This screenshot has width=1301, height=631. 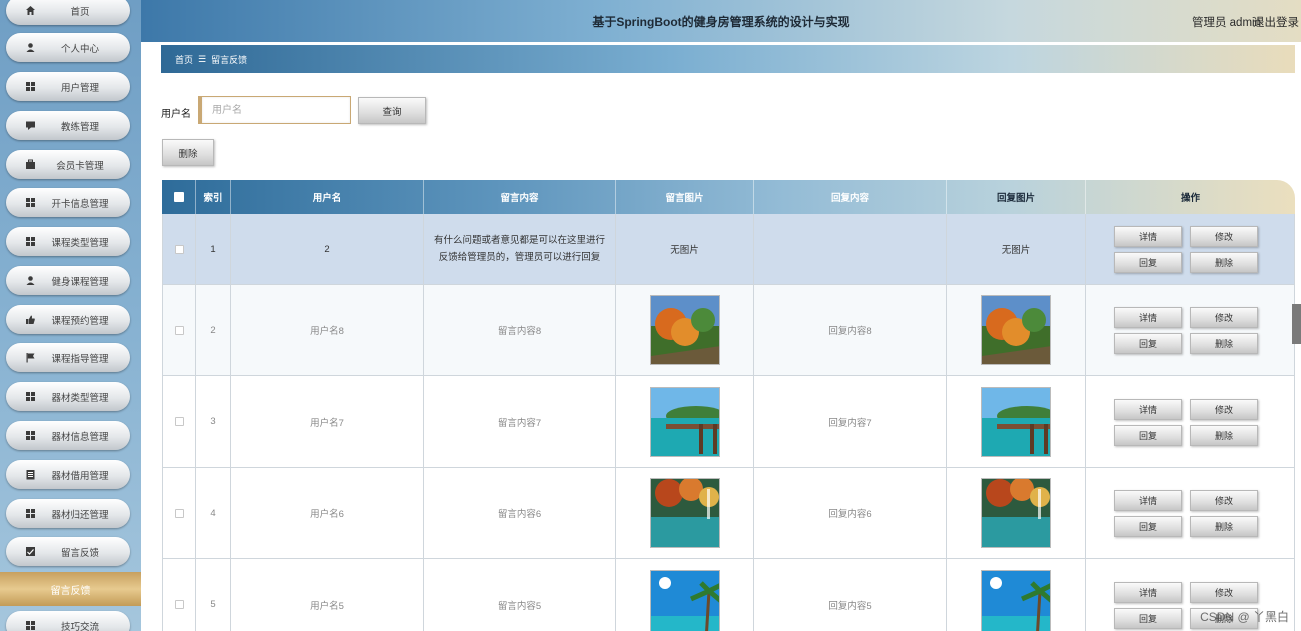 I want to click on index-text: 3, so click(x=213, y=421).